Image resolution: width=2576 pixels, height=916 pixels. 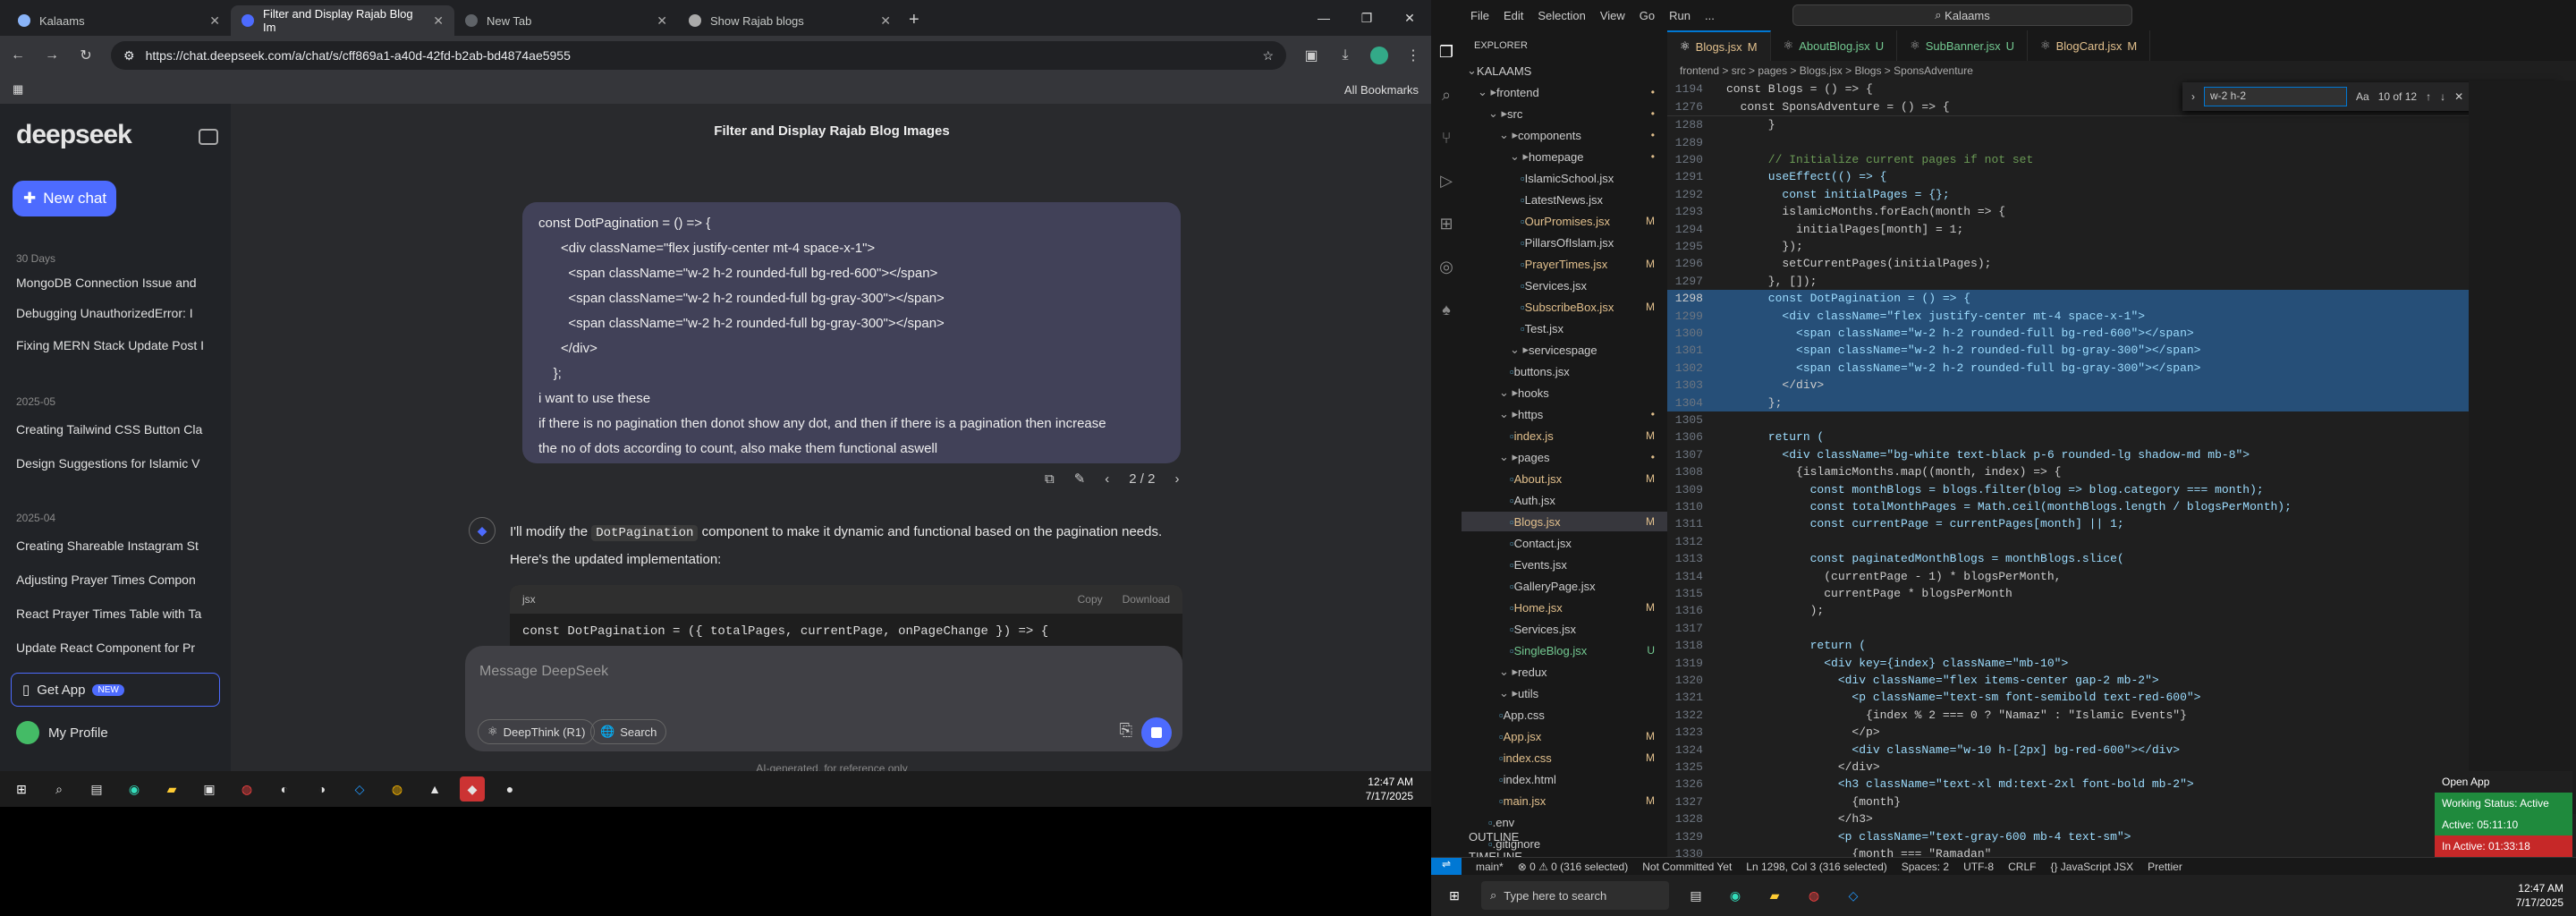 What do you see at coordinates (1379, 55) in the screenshot?
I see `profile-avatar-icon` at bounding box center [1379, 55].